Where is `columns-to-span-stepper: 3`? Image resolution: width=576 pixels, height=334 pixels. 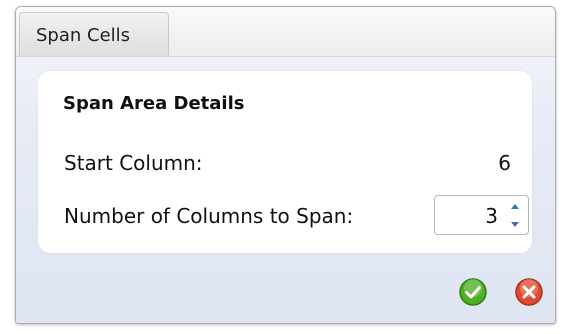 columns-to-span-stepper: 3 is located at coordinates (481, 215).